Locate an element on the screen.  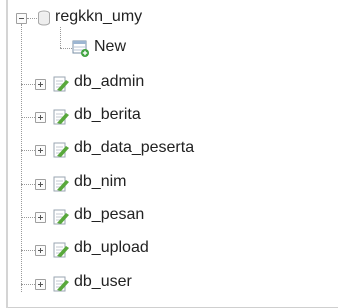
table-name: db_pesan is located at coordinates (109, 215).